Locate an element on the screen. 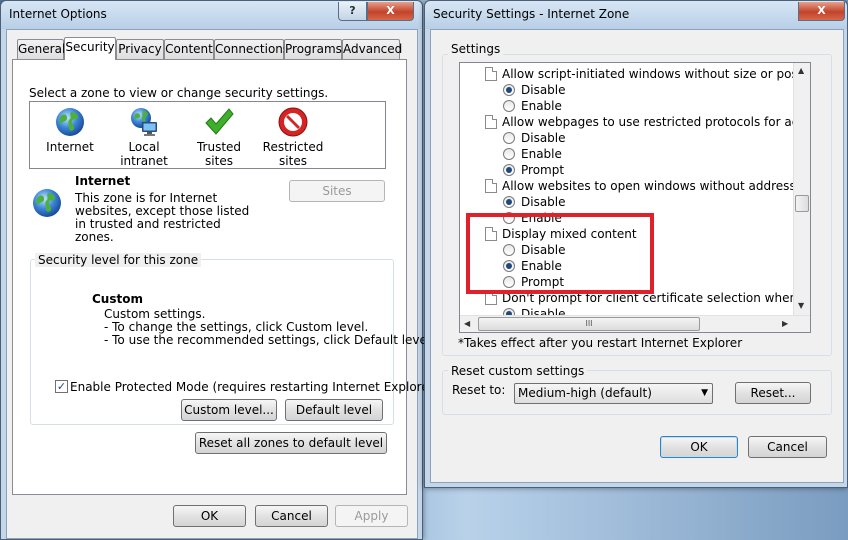 Image resolution: width=848 pixels, height=540 pixels. tab-content: Content is located at coordinates (189, 49).